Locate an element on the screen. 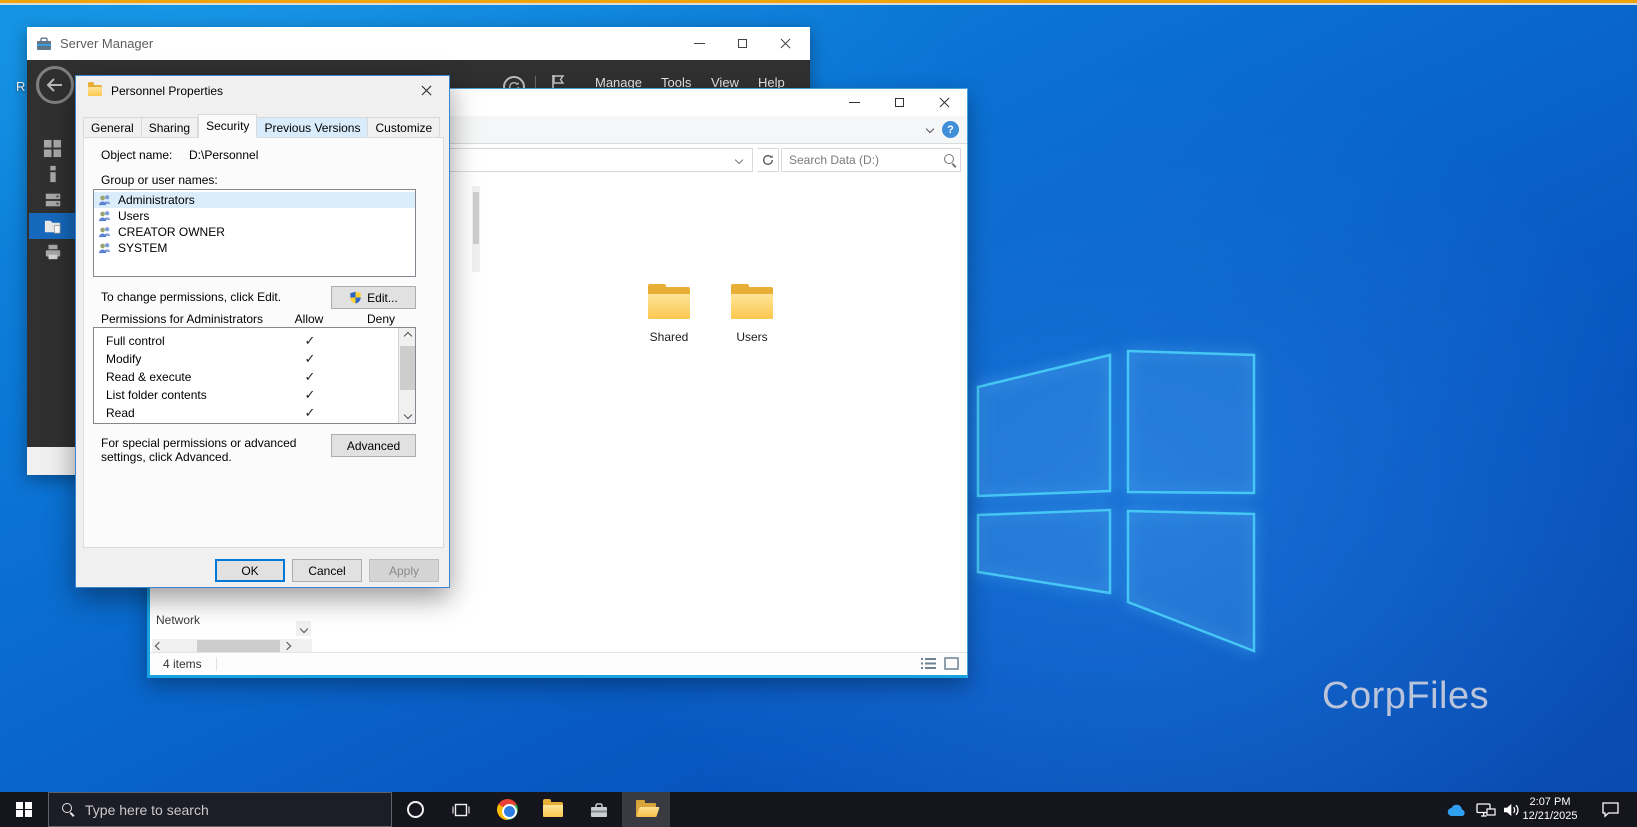  folder-item-shared: Shared is located at coordinates (669, 314).